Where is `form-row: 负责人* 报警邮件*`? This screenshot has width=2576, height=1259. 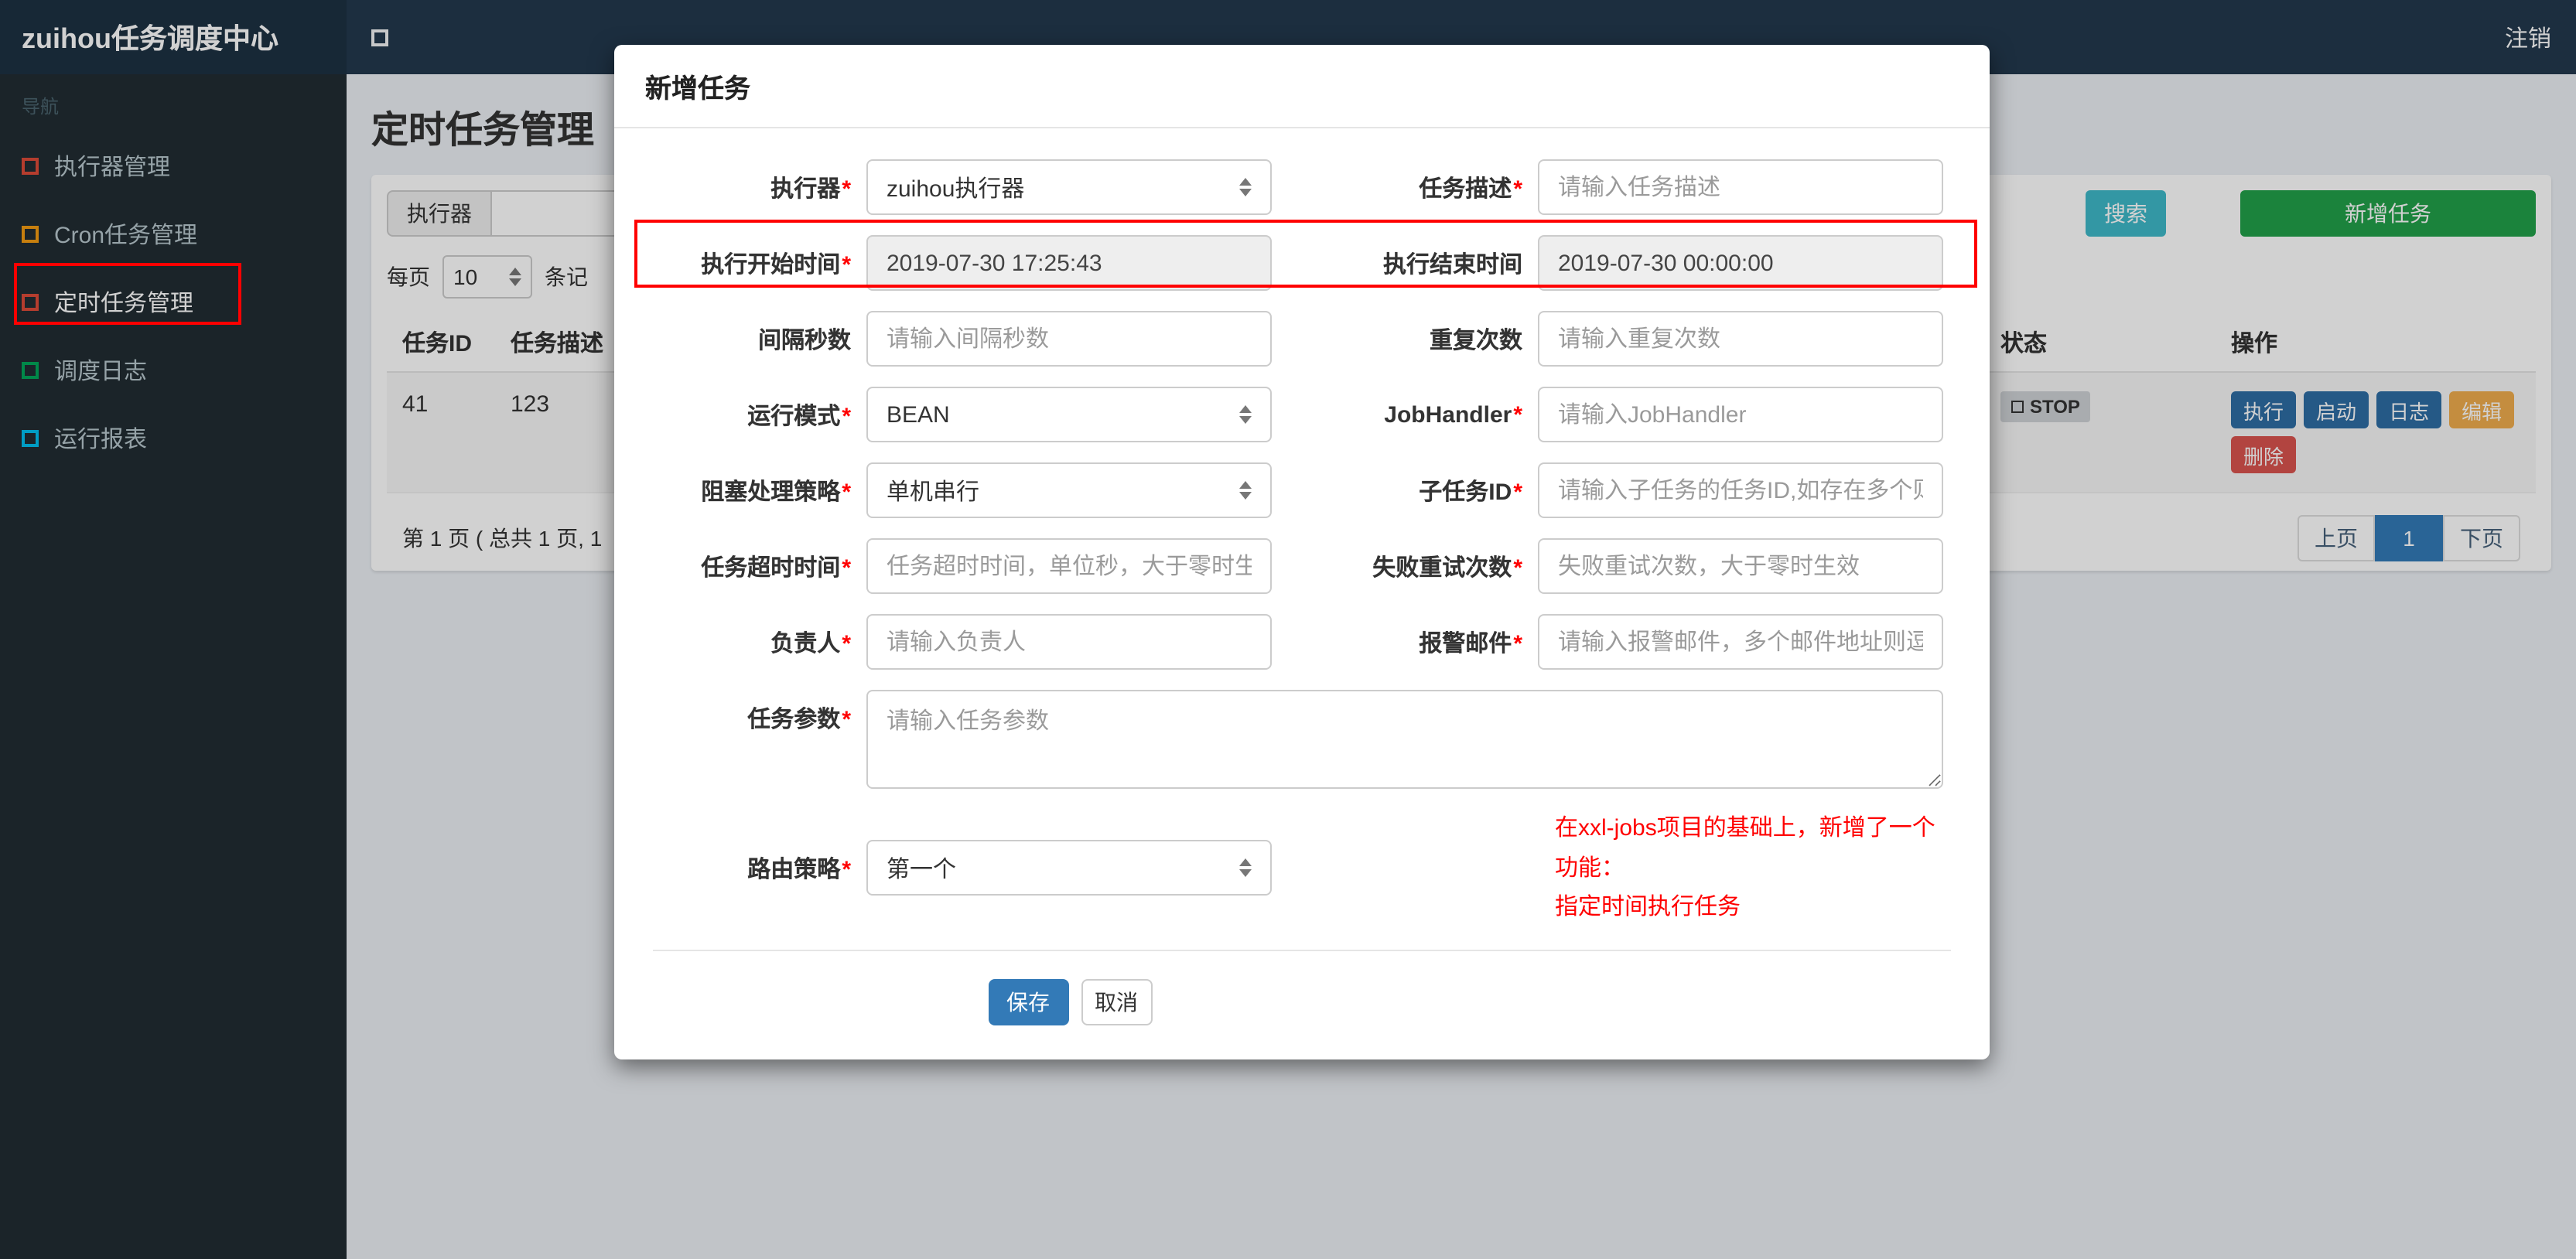 form-row: 负责人* 报警邮件* is located at coordinates (1302, 642).